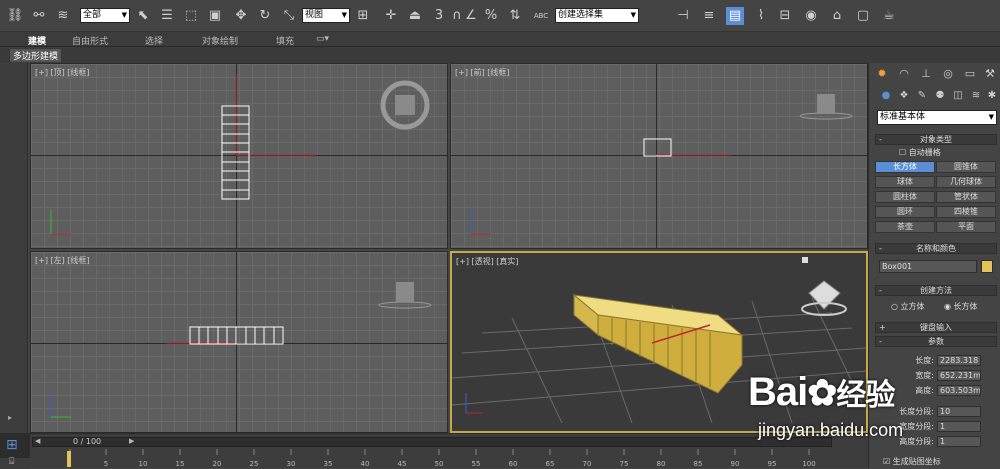 This screenshot has height=469, width=1000. Describe the element at coordinates (215, 16) in the screenshot. I see `window-crossing-icon: ▣` at that location.